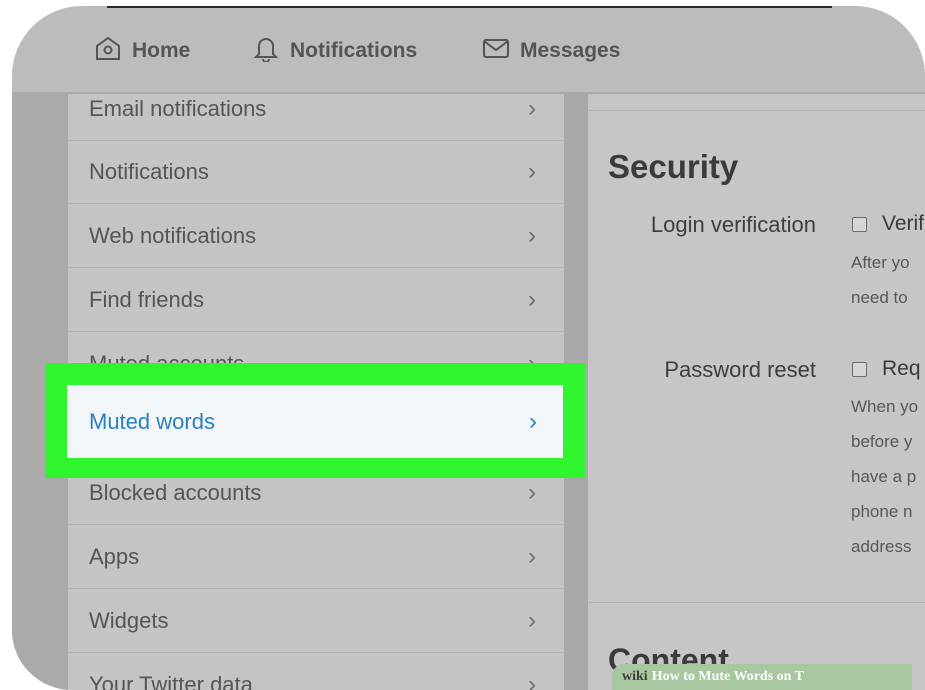  I want to click on home-icon, so click(108, 51).